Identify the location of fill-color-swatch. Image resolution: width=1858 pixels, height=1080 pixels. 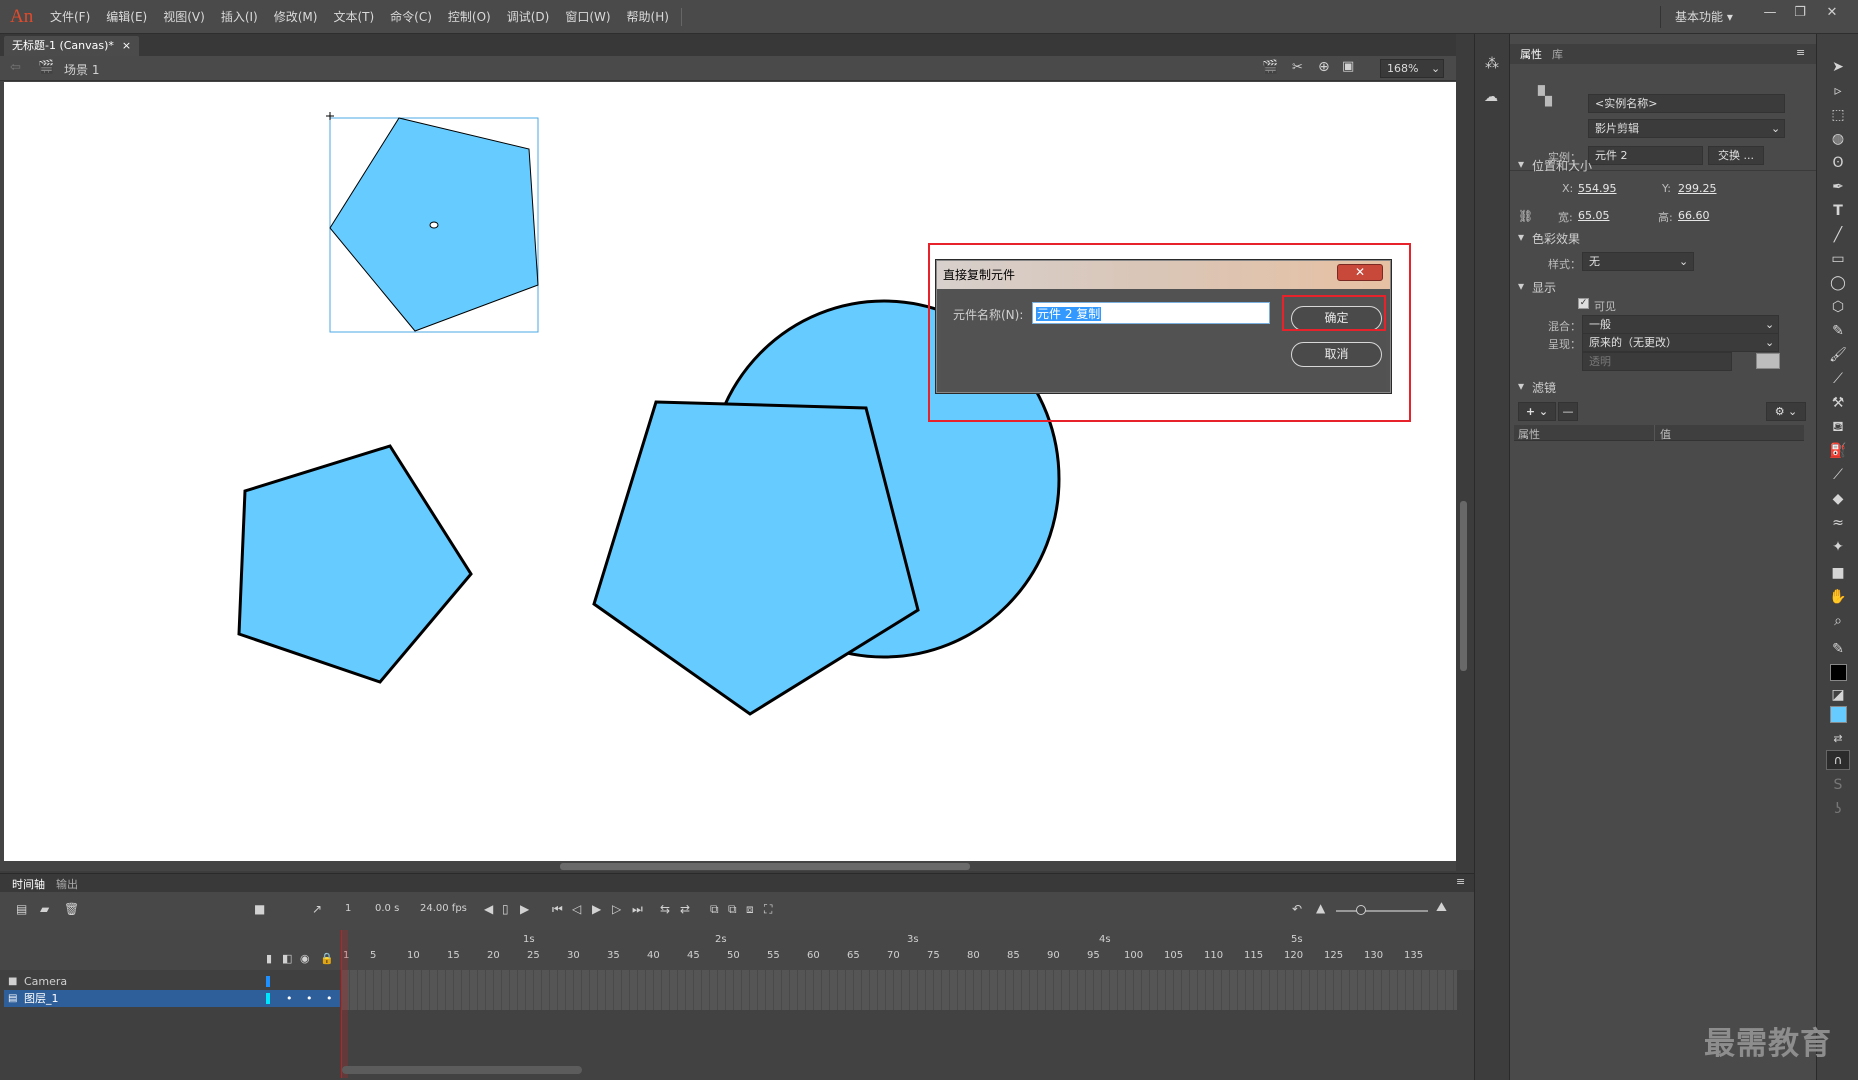
(1838, 714).